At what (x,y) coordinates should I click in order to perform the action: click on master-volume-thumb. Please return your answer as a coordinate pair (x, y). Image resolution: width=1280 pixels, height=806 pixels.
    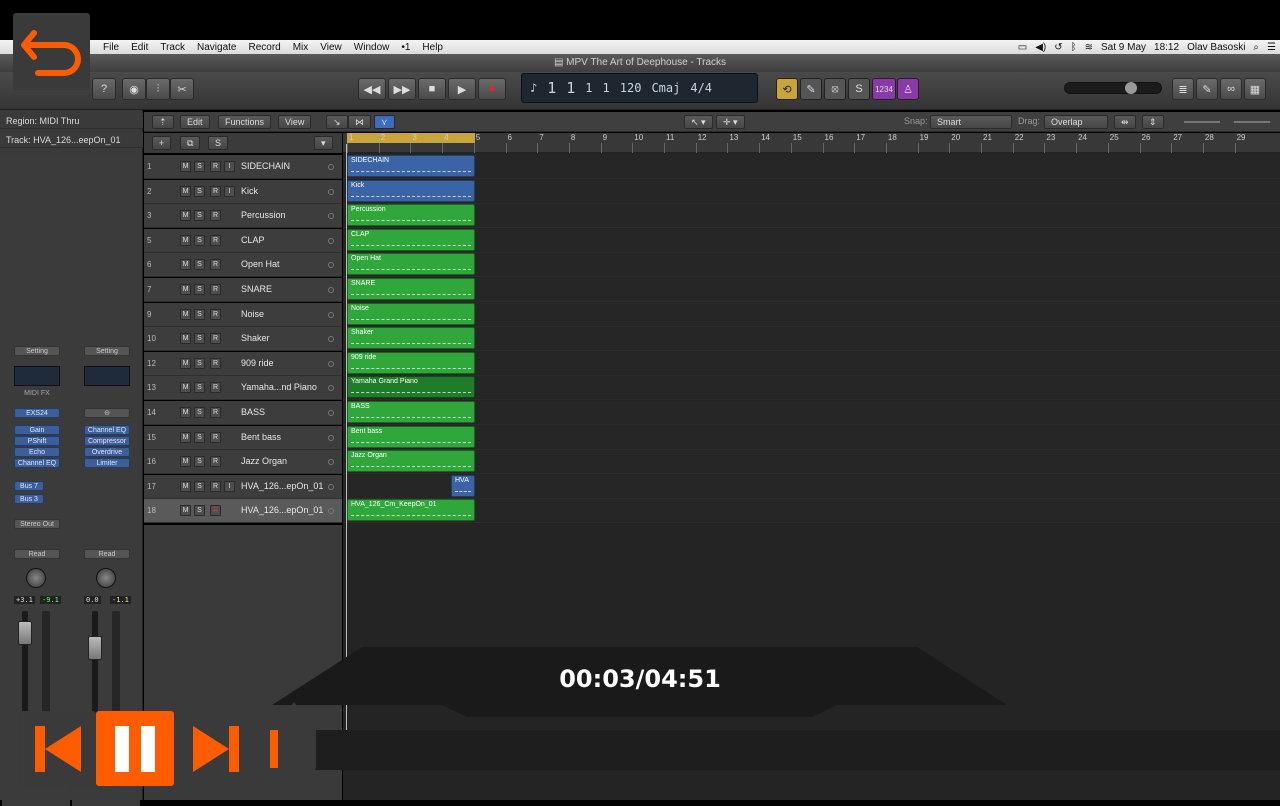
    Looking at the image, I should click on (1131, 88).